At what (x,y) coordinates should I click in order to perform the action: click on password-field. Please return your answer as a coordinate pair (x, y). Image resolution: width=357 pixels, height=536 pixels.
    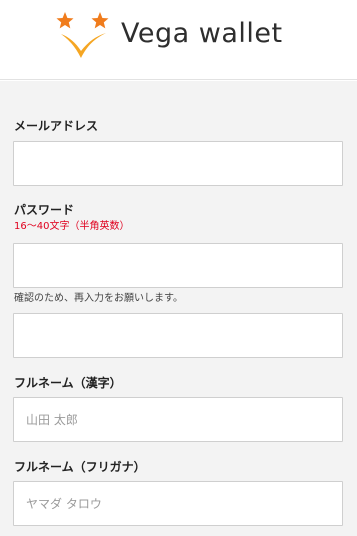
    Looking at the image, I should click on (178, 265).